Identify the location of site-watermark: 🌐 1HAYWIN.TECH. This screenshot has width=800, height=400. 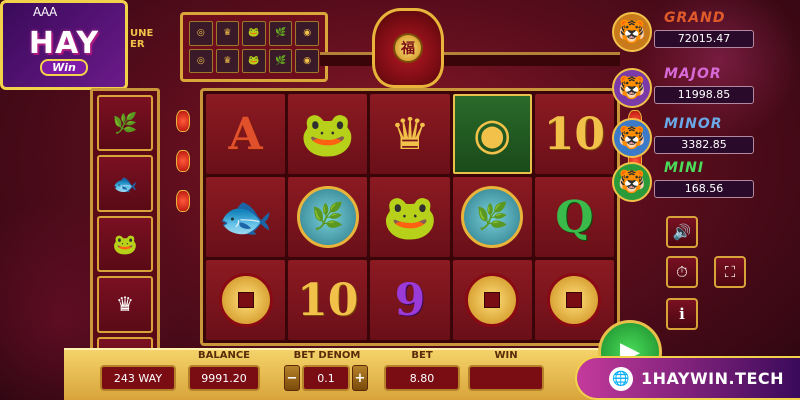
(687, 378).